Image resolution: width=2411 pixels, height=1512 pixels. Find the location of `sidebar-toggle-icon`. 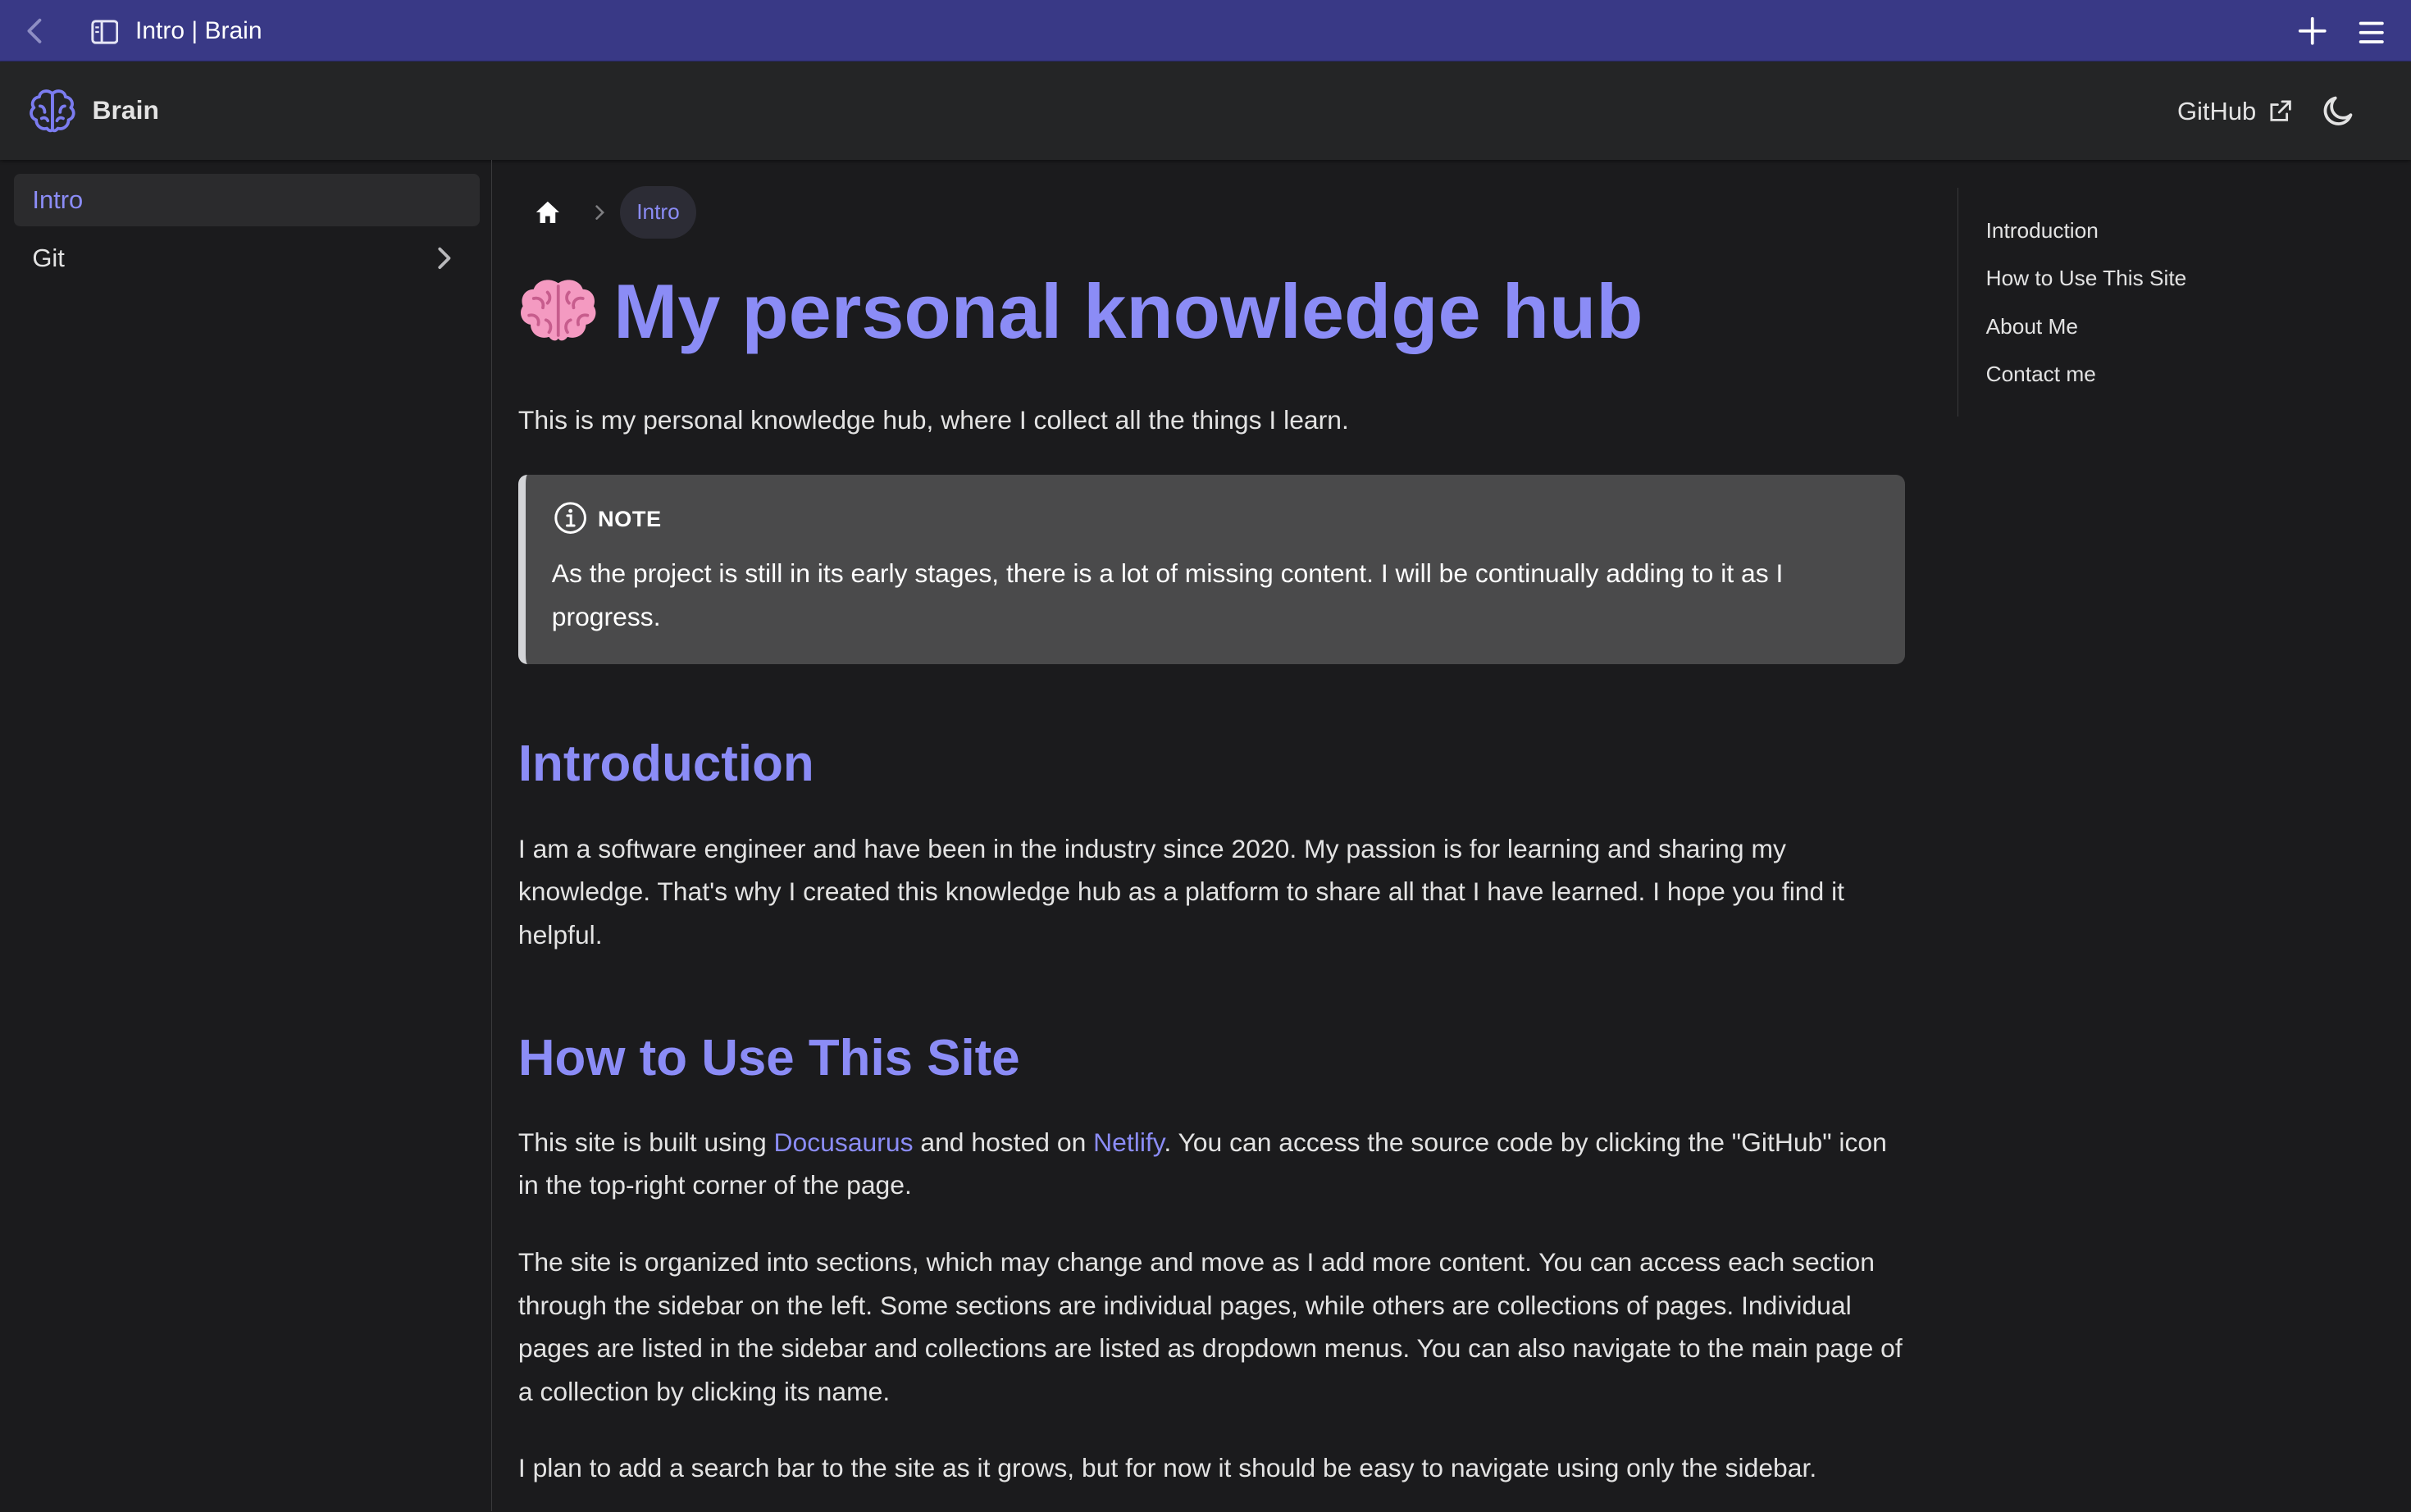

sidebar-toggle-icon is located at coordinates (105, 32).